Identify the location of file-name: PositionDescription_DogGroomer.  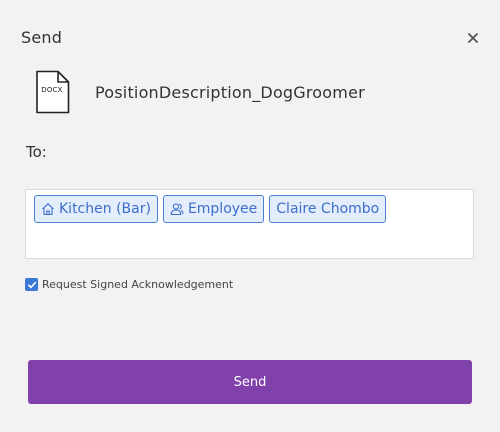
(230, 92).